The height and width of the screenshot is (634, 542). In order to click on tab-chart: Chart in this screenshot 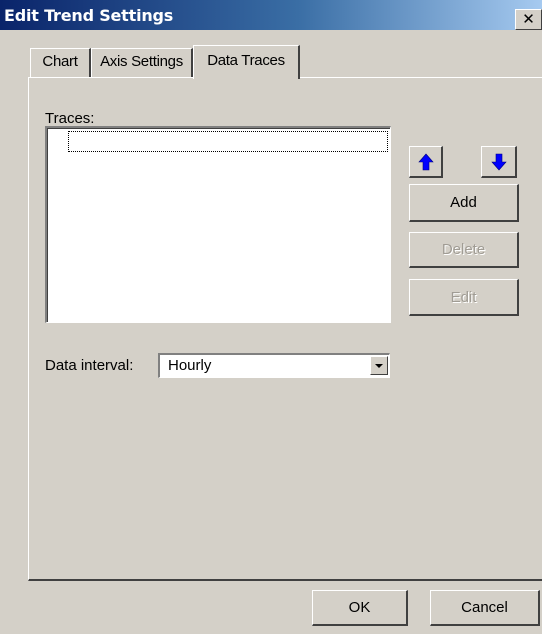, I will do `click(60, 62)`.